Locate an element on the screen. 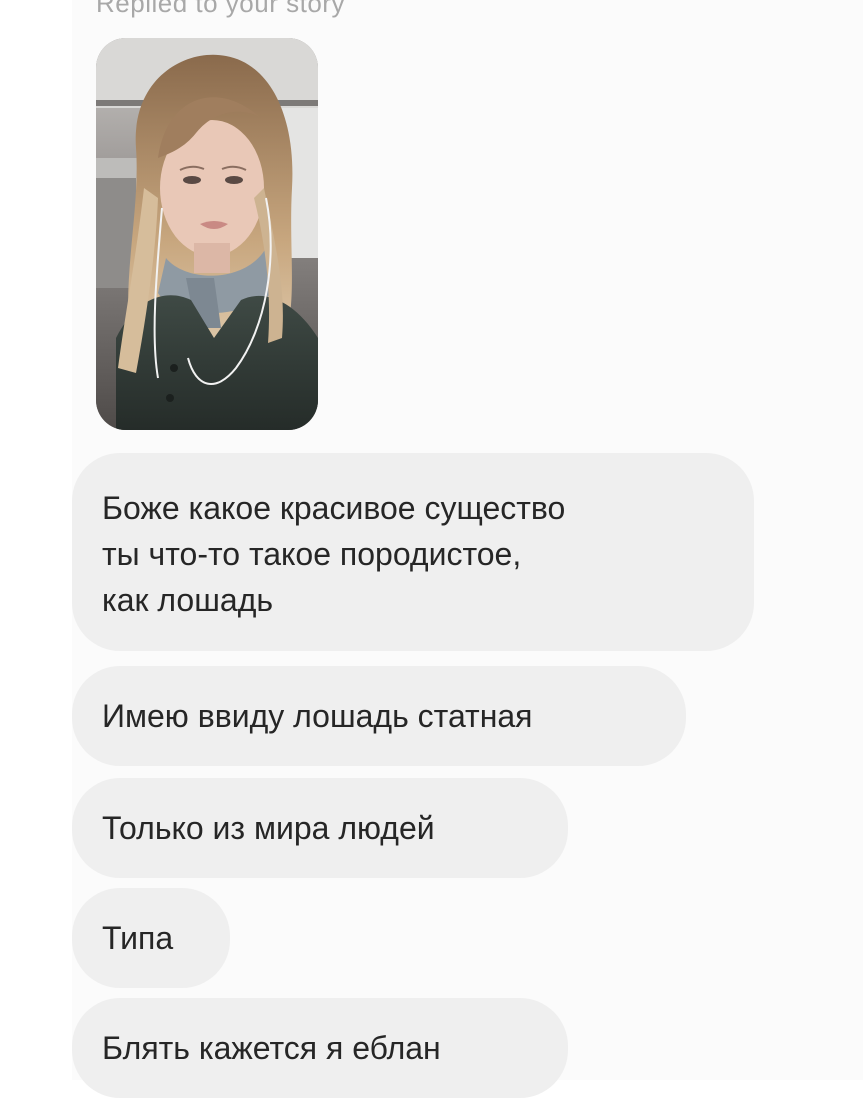  message-bubble: Блять кажется я еблан is located at coordinates (320, 1048).